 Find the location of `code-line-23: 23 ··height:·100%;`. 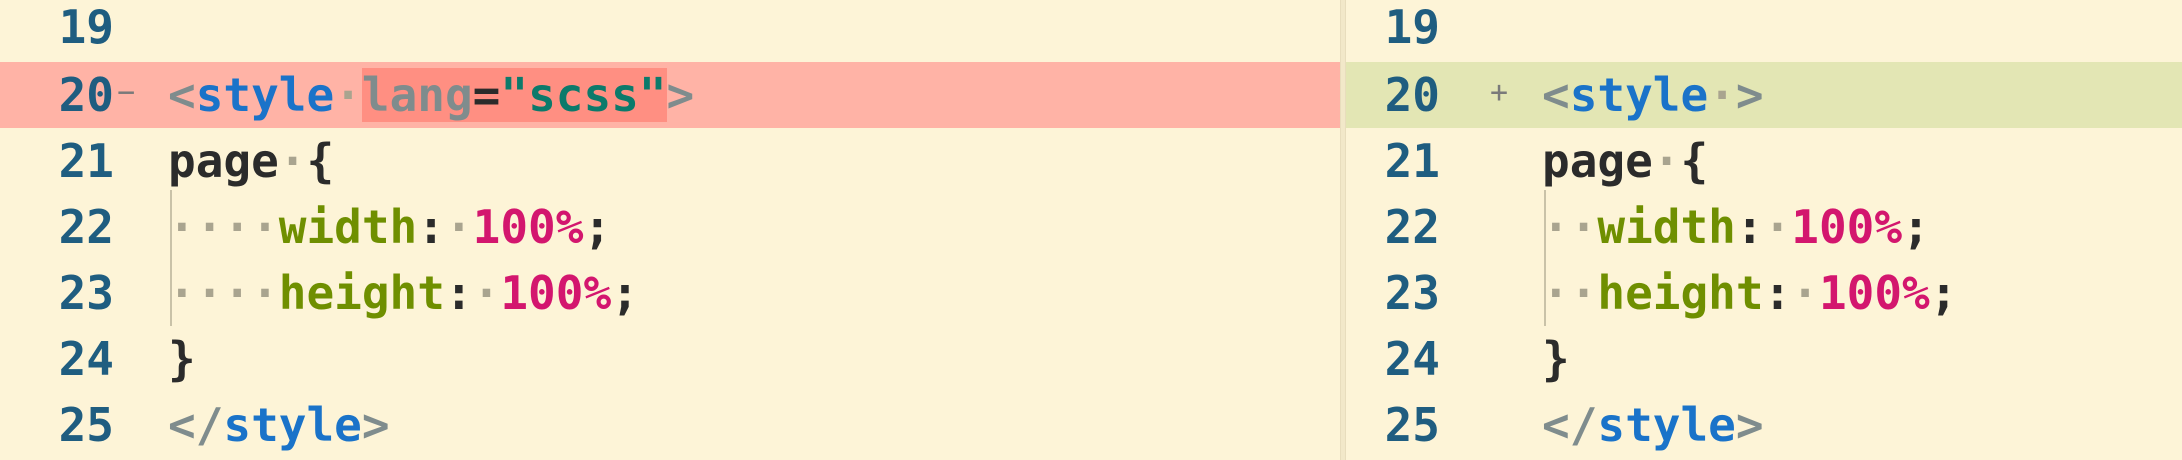

code-line-23: 23 ··height:·100%; is located at coordinates (1764, 293).